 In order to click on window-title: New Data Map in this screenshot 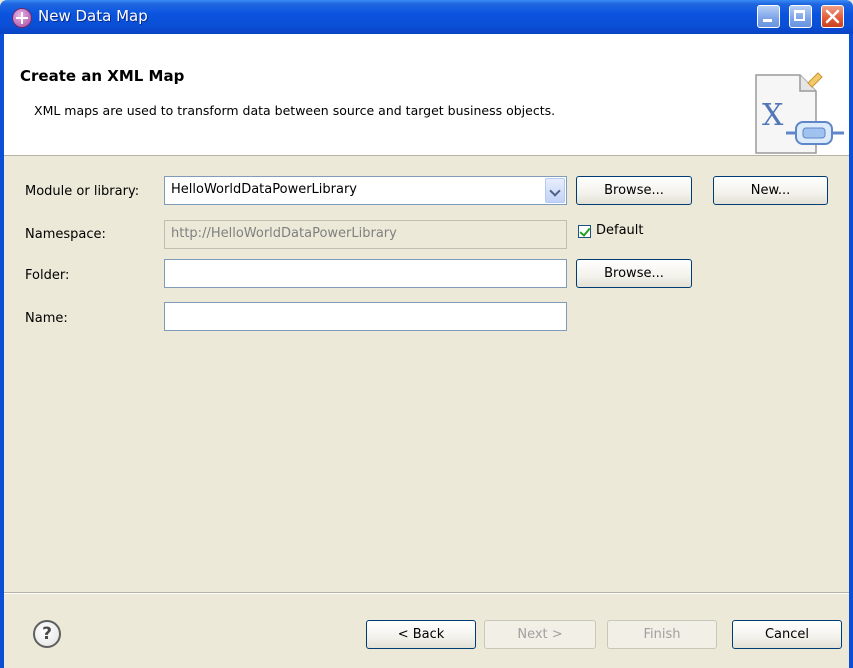, I will do `click(93, 16)`.